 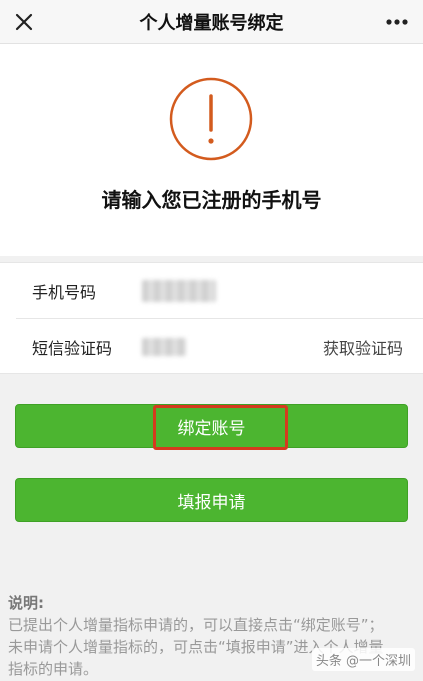 I want to click on page-title: 个人增量账号绑定, so click(x=211, y=23).